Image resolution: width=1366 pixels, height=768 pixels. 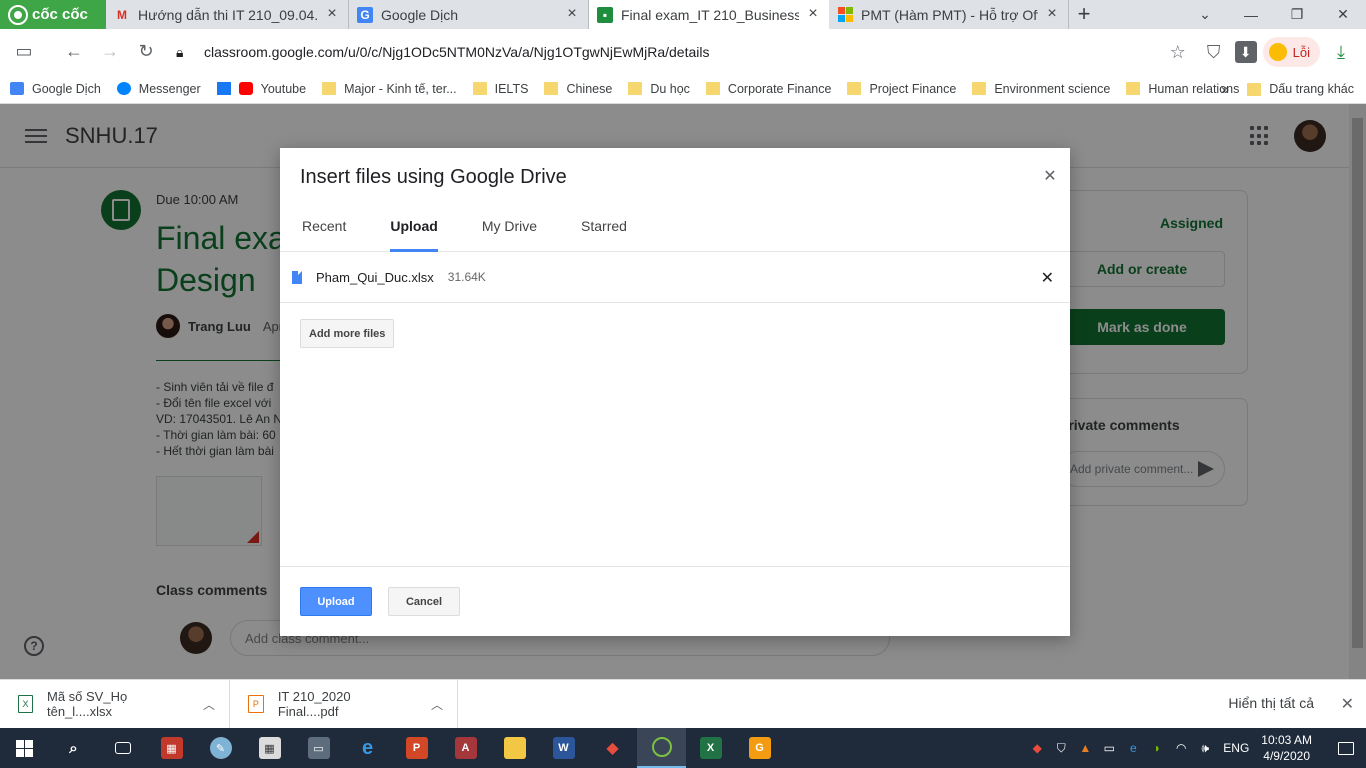 I want to click on system-tray: ◆ ⛉ ▲ ▭ e ◗ ◠ 🕪︎ ENG 10:03 AM 4/9/2020, so click(x=1195, y=748).